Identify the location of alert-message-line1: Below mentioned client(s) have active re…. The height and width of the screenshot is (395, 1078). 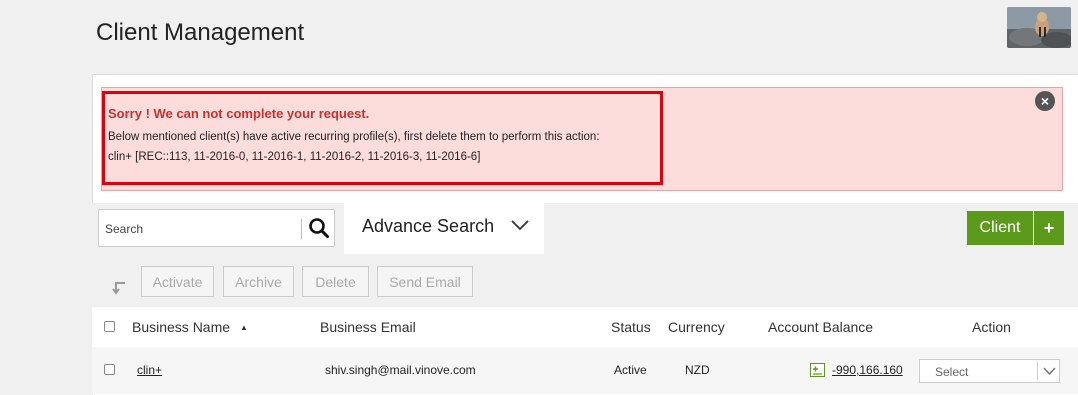
(354, 137).